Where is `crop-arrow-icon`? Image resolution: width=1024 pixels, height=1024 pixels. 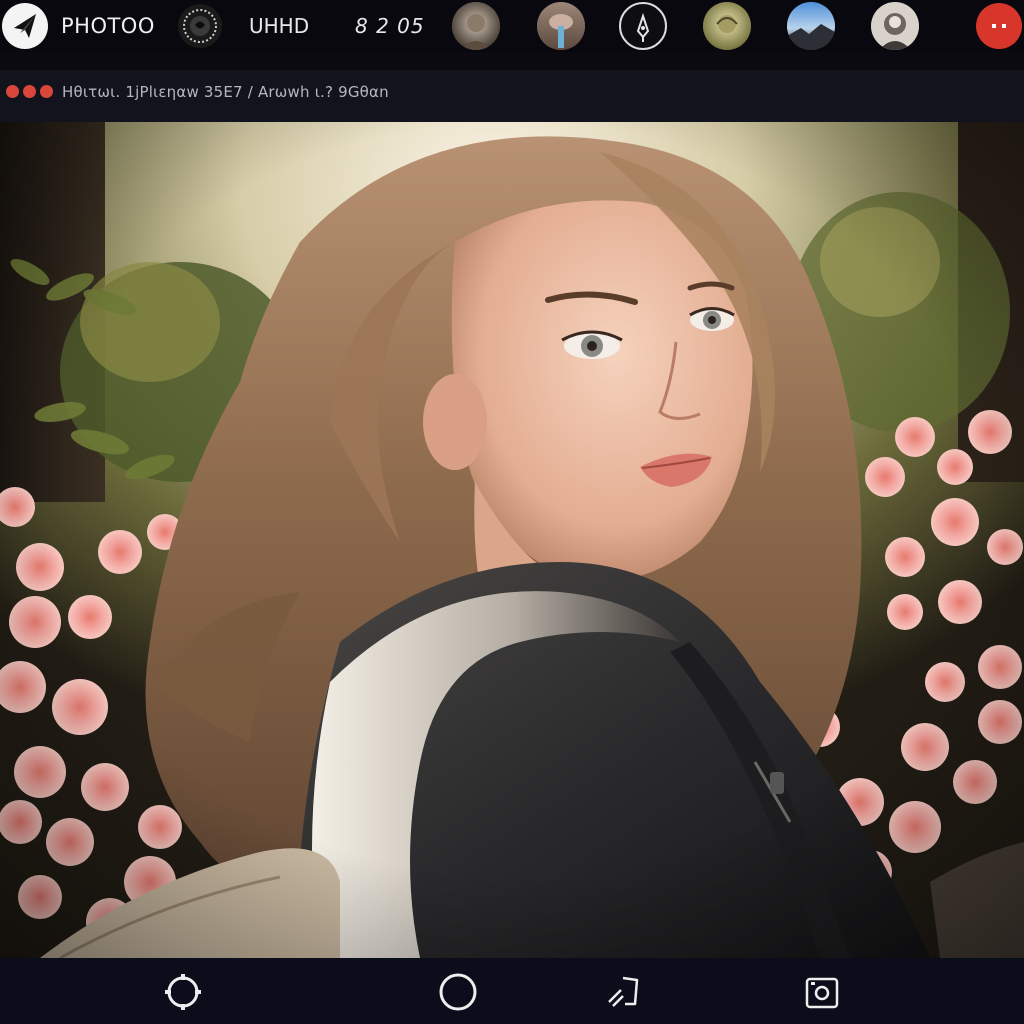
crop-arrow-icon is located at coordinates (623, 992).